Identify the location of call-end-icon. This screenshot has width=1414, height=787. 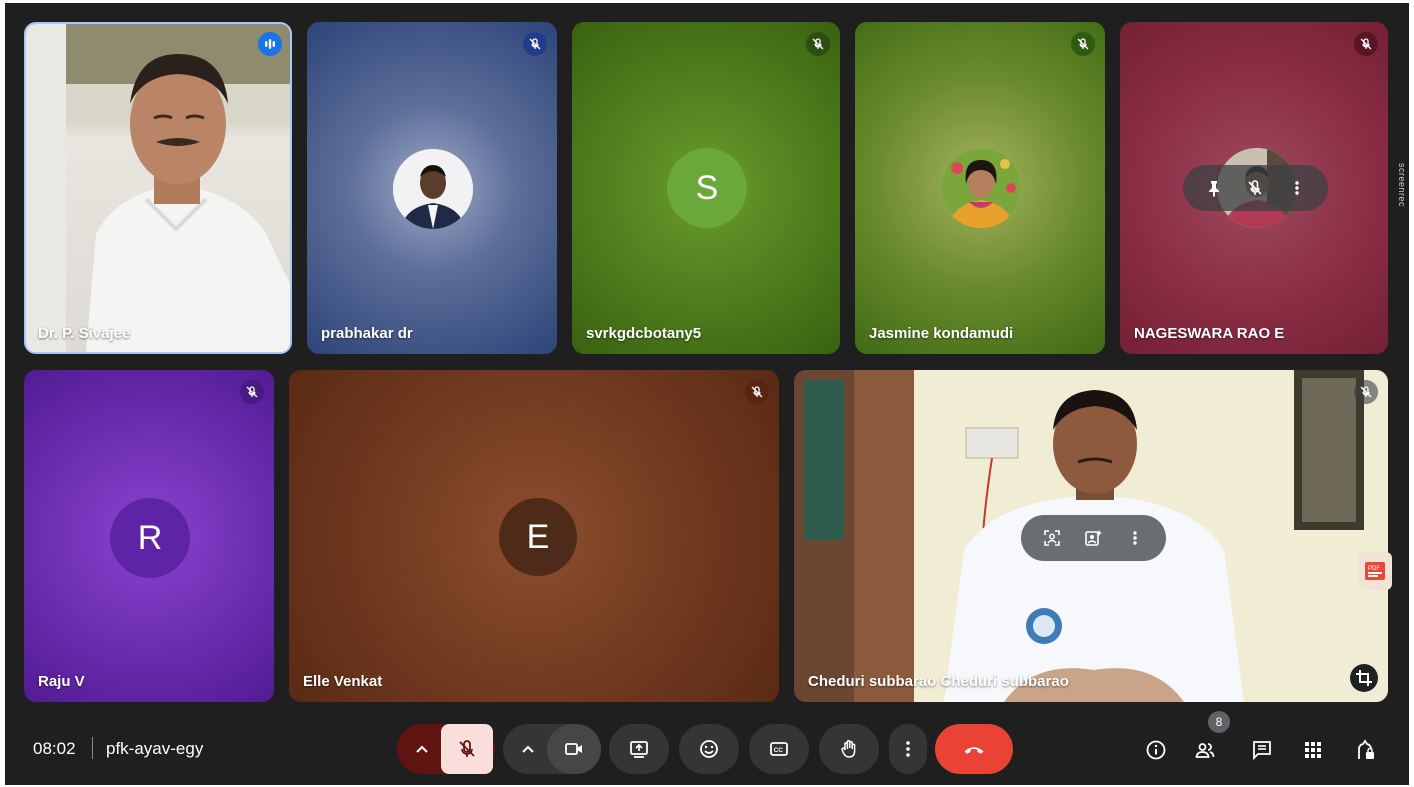
(974, 750).